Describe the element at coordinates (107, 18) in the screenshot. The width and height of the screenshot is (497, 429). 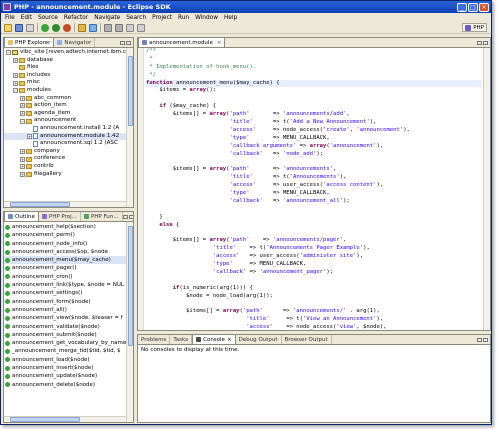
I see `menu-navigate: Navigate` at that location.